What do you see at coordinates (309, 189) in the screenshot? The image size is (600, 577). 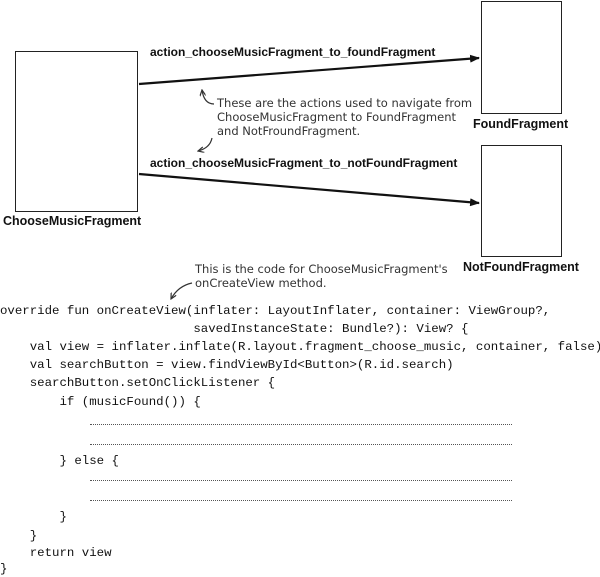 I see `arrow-to-not-found` at bounding box center [309, 189].